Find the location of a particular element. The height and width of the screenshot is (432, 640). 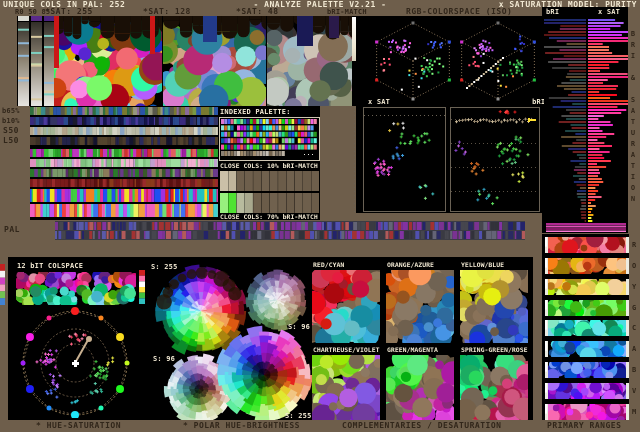

close-cols-70-swatches is located at coordinates (269, 203).